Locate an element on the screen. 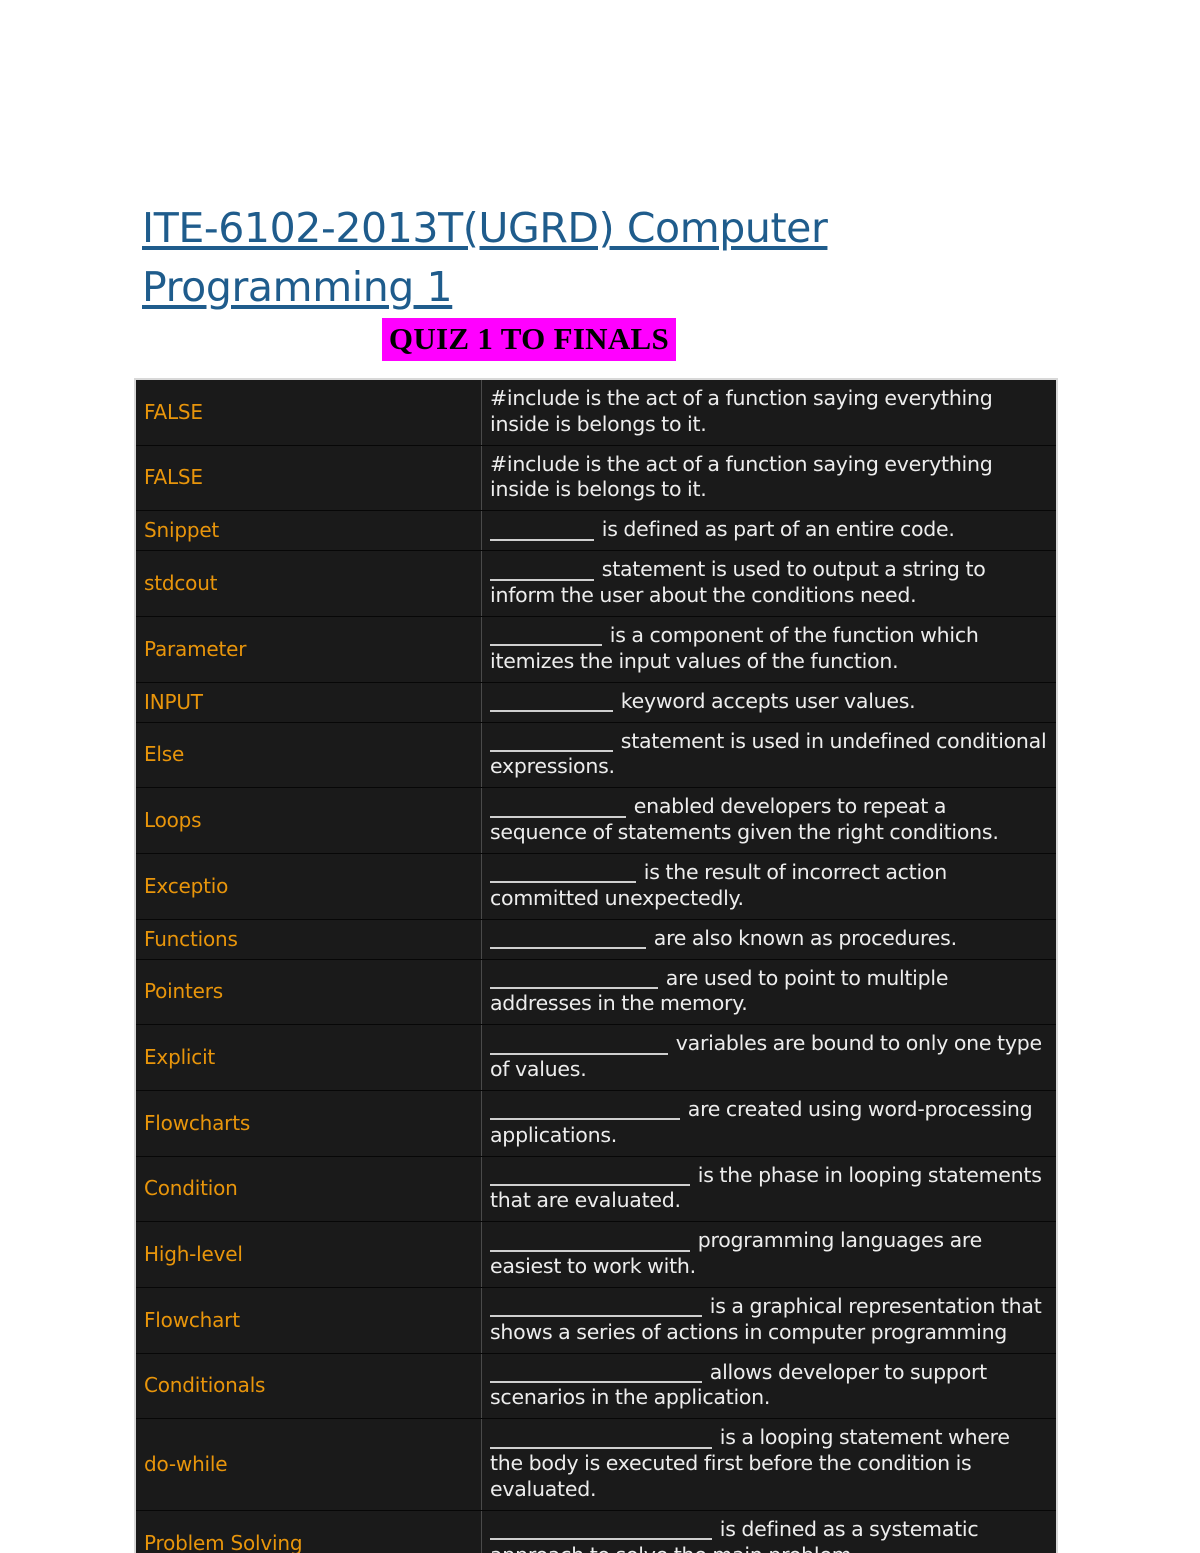  term-cell: Conditionals is located at coordinates (308, 1386).